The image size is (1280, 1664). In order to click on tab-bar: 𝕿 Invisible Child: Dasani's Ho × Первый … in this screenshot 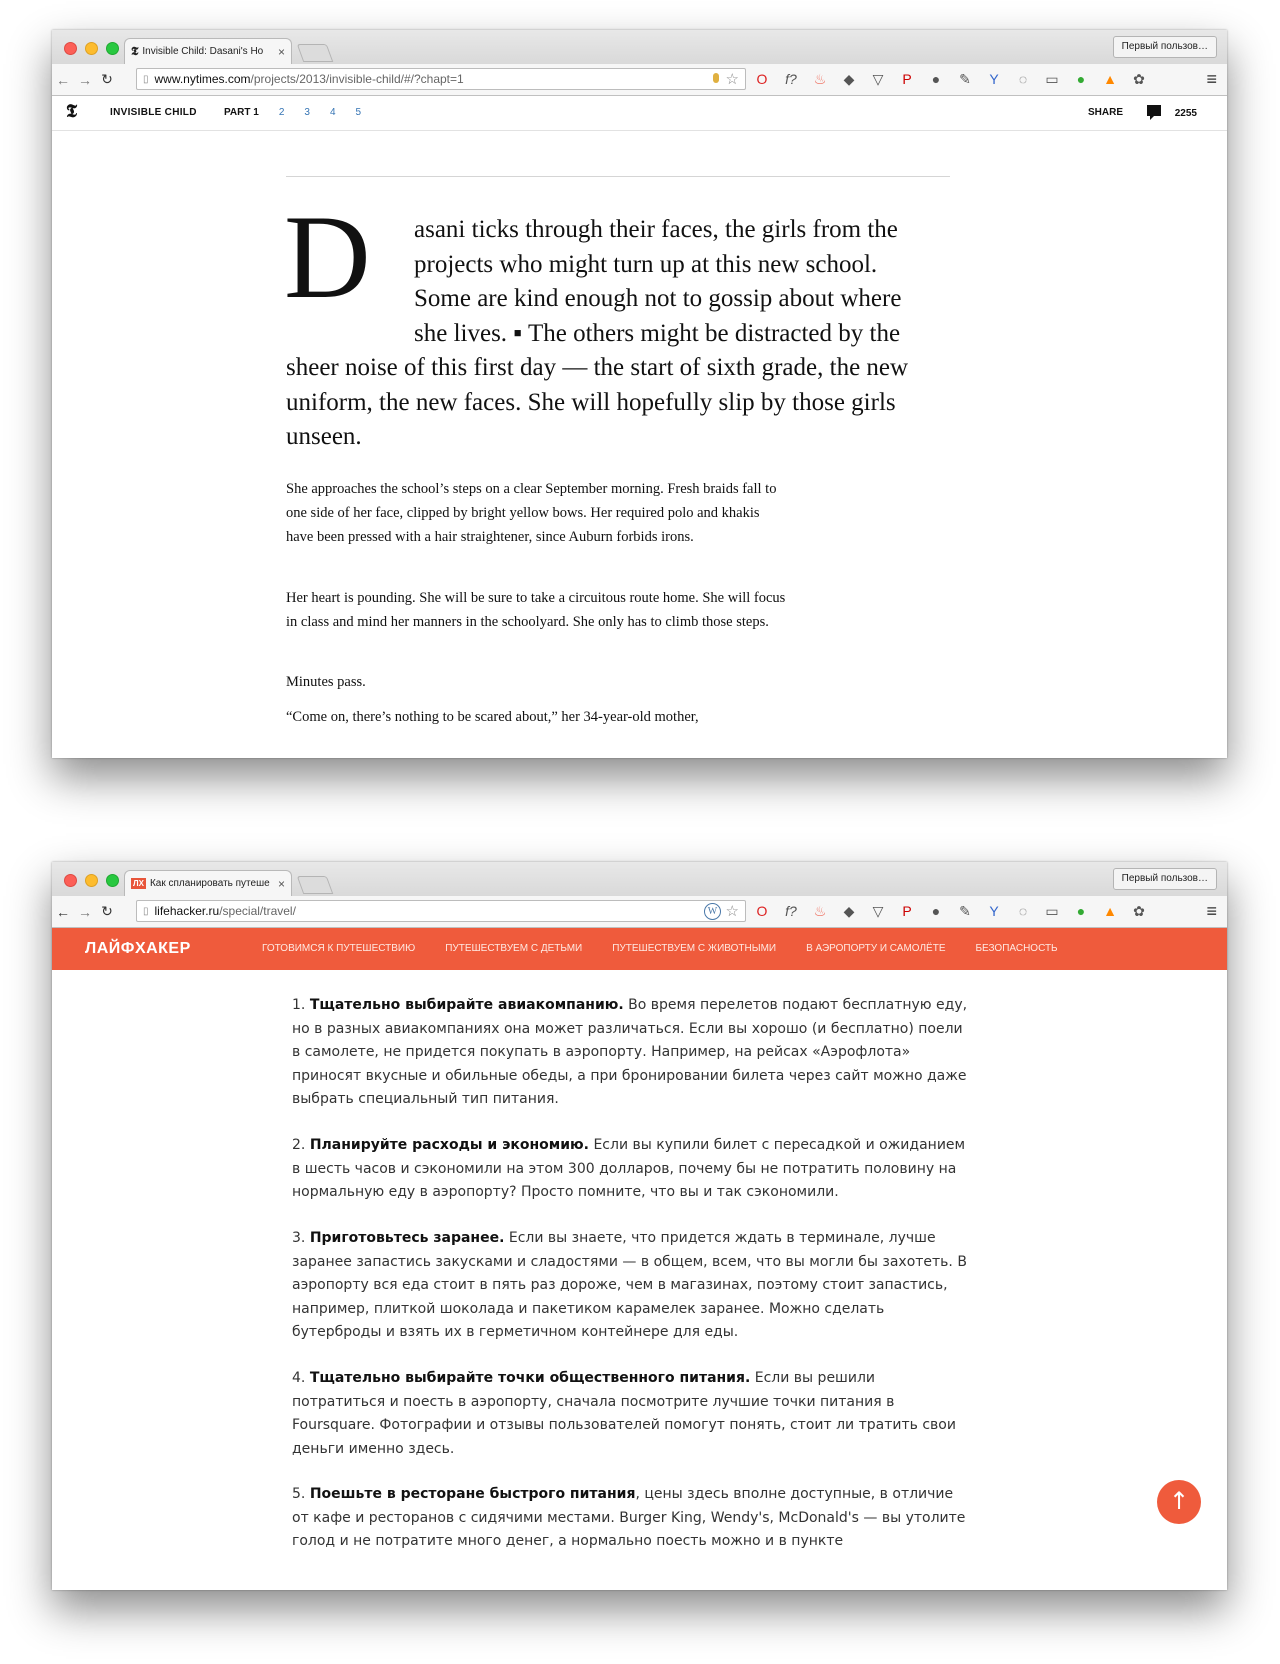, I will do `click(639, 47)`.